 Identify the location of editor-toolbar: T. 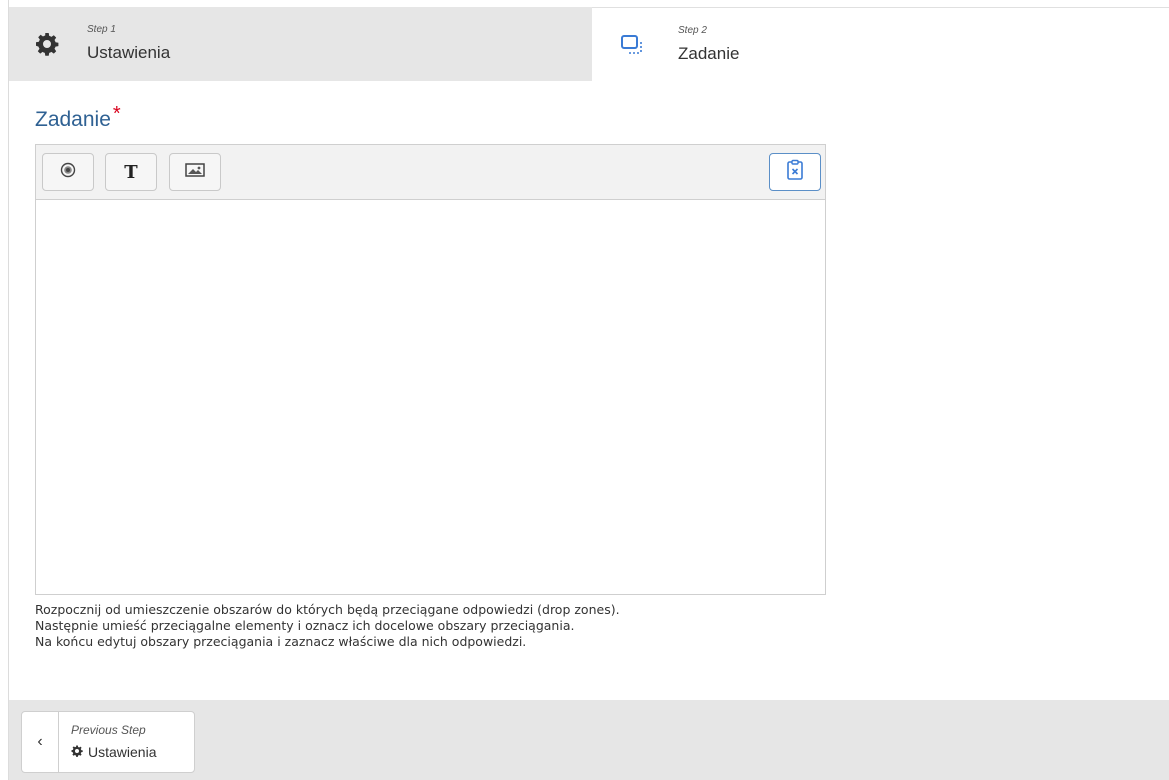
(430, 172).